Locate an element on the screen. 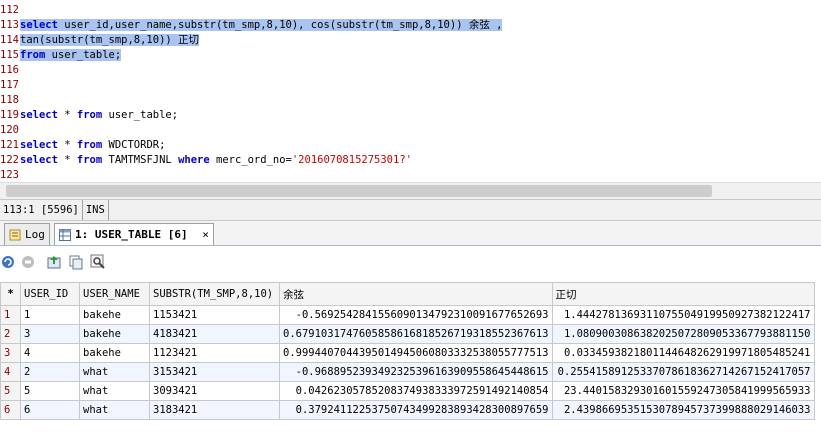 Image resolution: width=821 pixels, height=444 pixels. close-icon: × is located at coordinates (205, 234).